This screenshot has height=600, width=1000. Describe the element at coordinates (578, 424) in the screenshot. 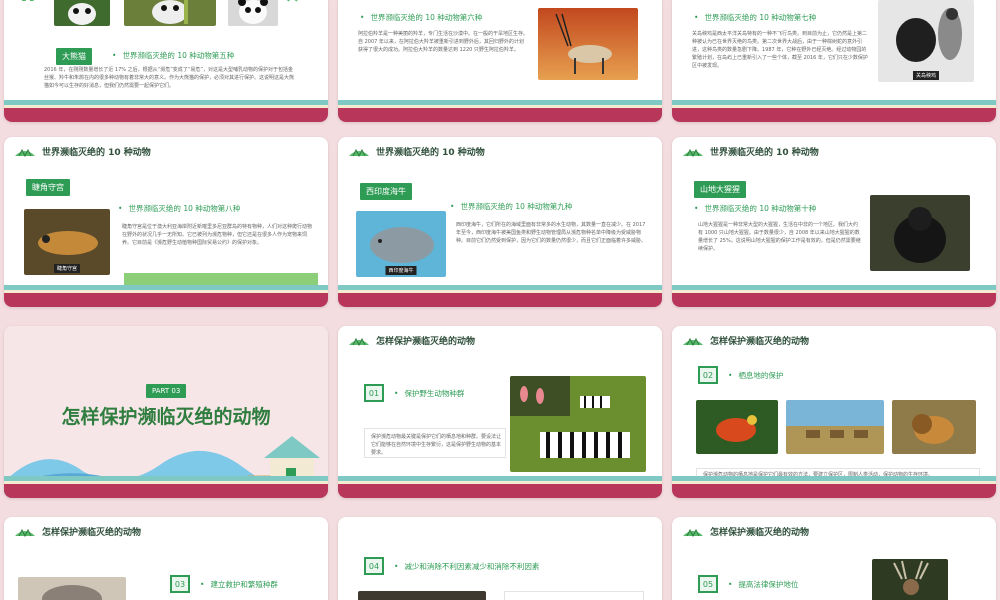

I see `wildlife-photo` at that location.